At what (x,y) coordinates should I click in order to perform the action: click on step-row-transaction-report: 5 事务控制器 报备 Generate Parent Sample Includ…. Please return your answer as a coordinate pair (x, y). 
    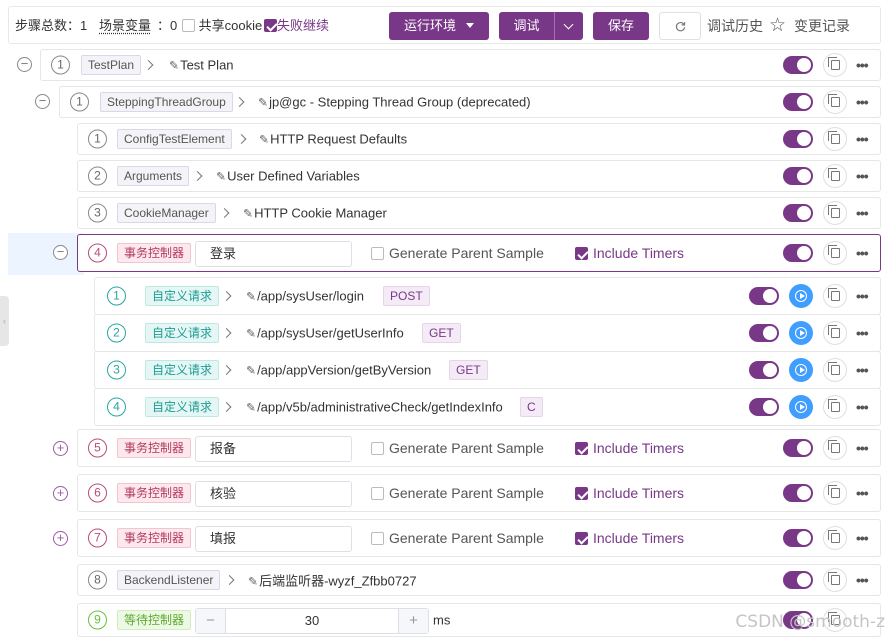
    Looking at the image, I should click on (479, 448).